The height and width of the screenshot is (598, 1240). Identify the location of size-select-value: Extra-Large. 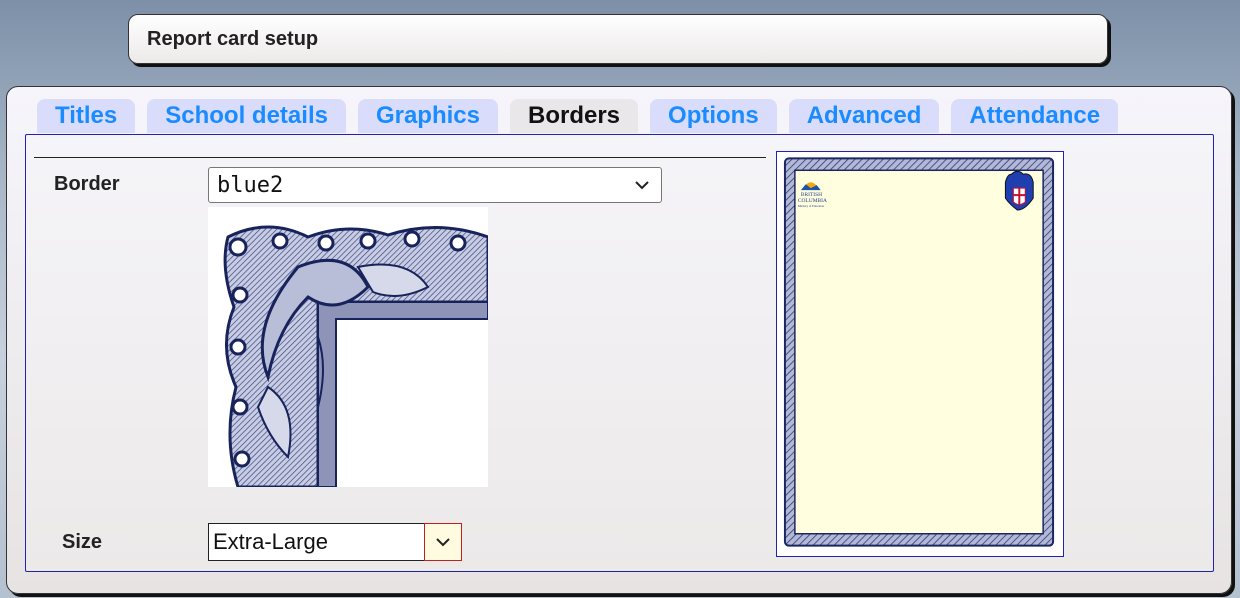
(270, 541).